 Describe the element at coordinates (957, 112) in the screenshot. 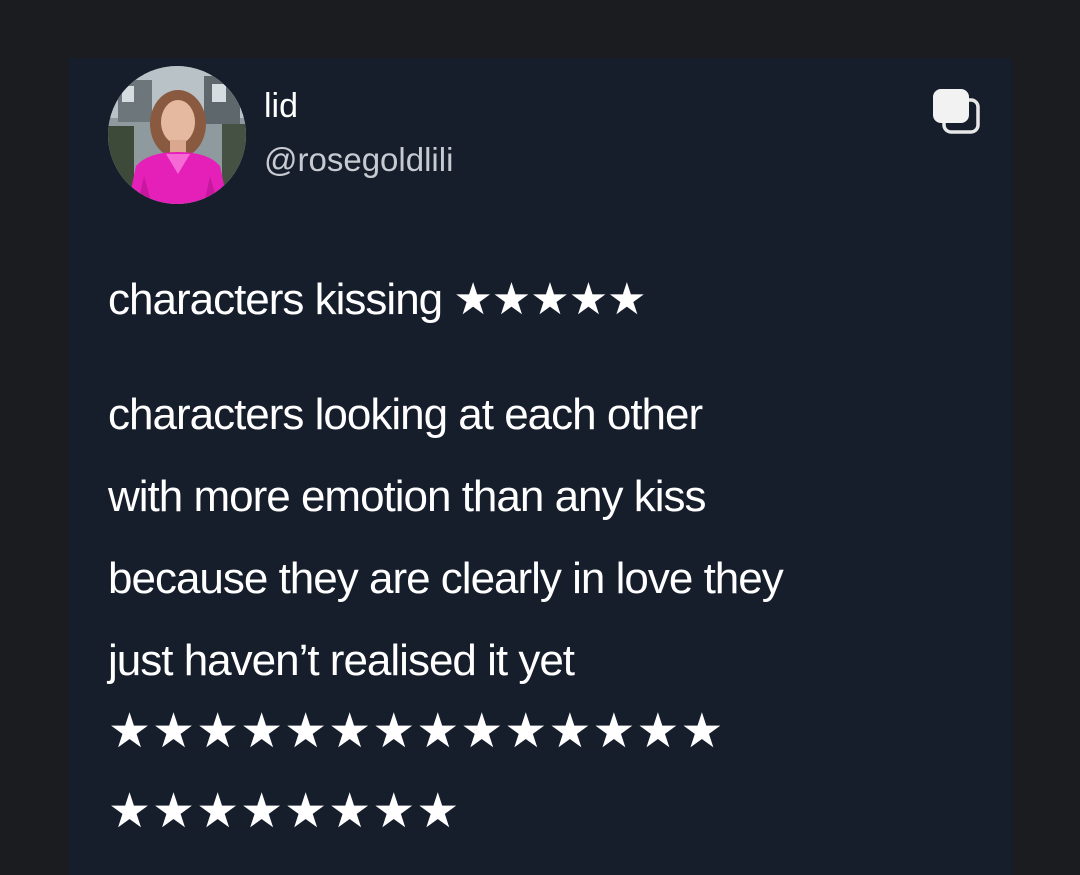

I see `copy-icon` at that location.